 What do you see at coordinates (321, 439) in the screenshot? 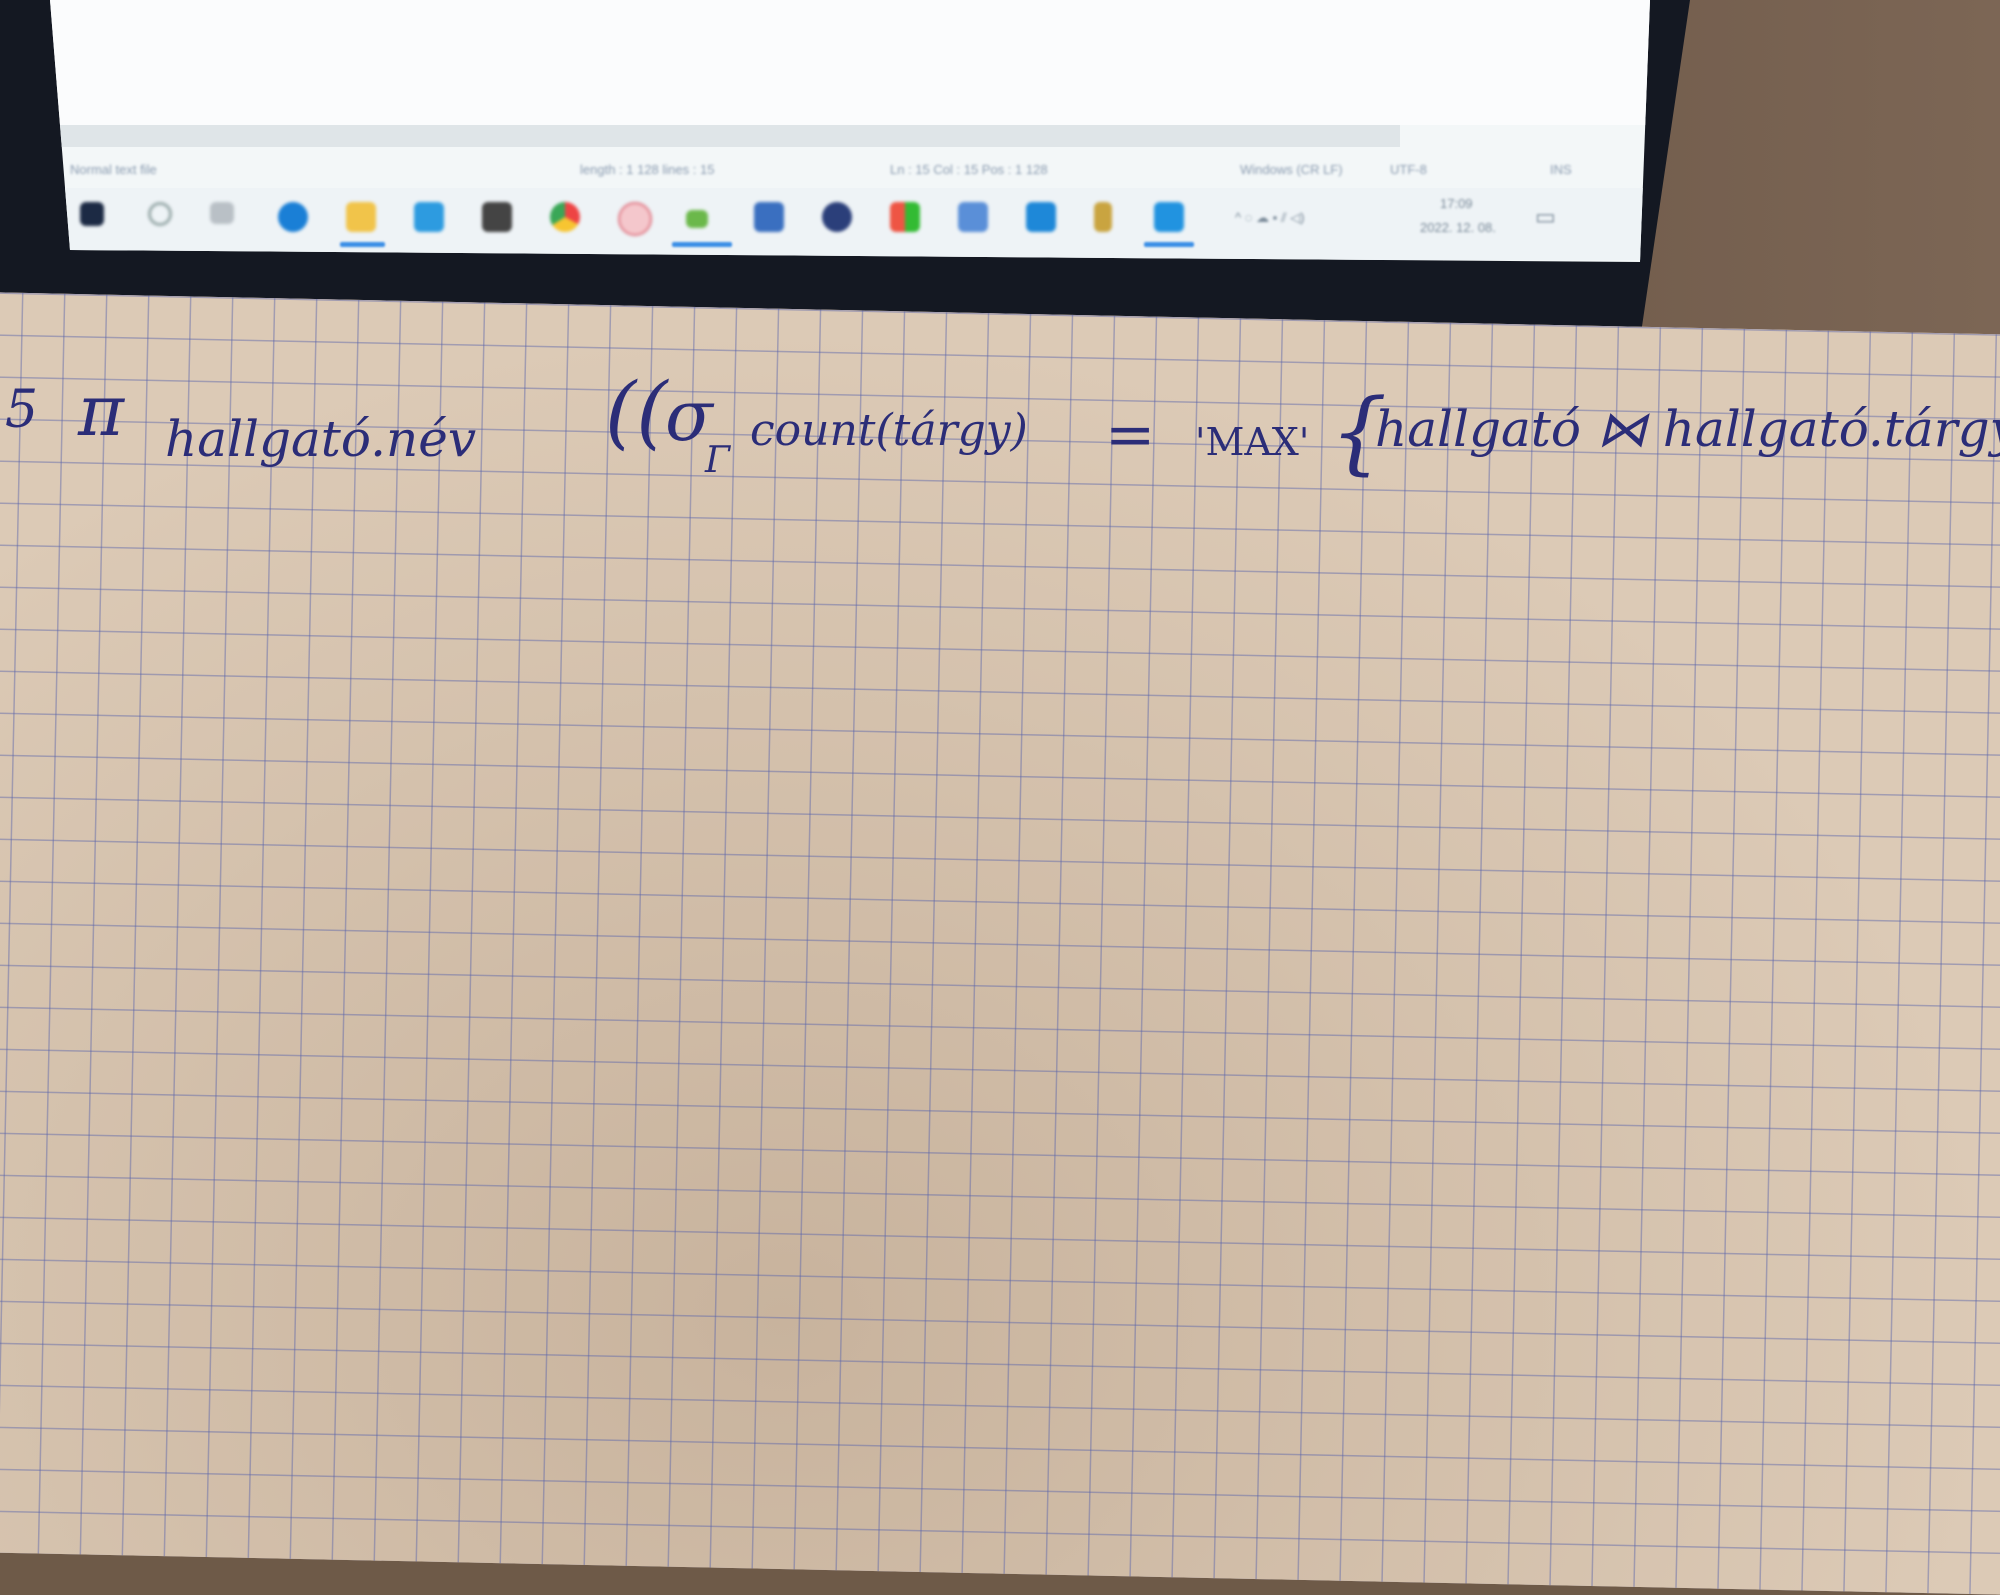
I see `projection-attribute: hallgató.név` at bounding box center [321, 439].